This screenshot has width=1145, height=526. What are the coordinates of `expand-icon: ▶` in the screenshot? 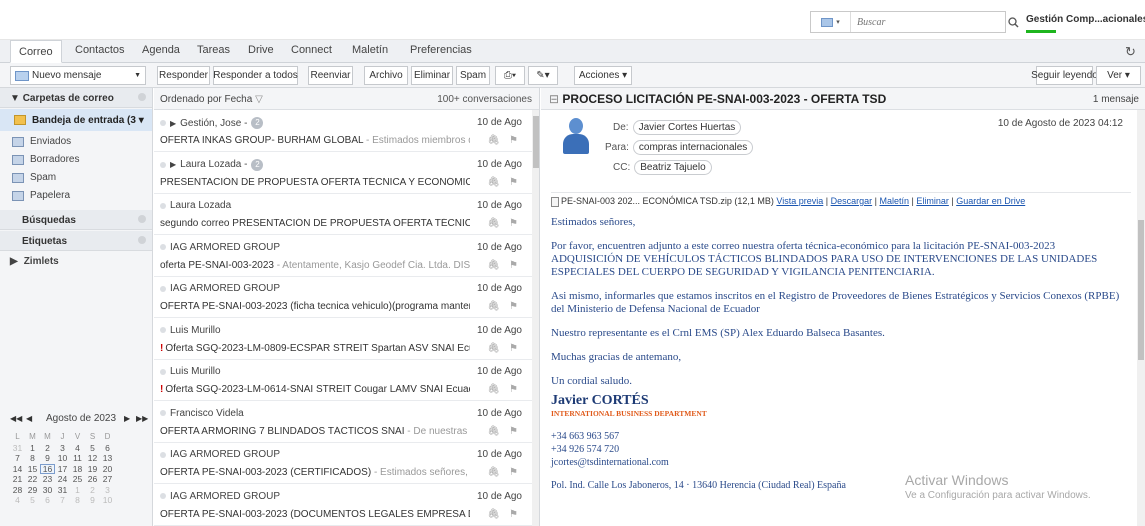 It's located at (173, 123).